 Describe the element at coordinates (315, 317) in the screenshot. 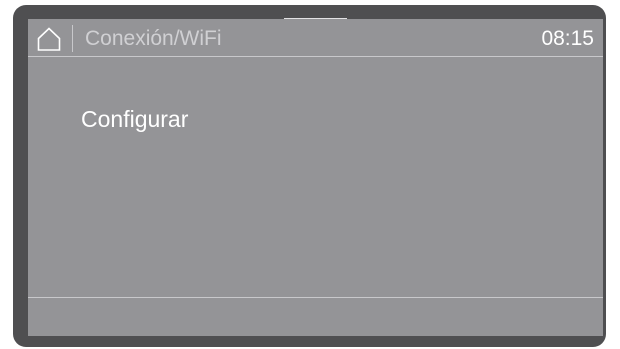

I see `footer-bar` at that location.